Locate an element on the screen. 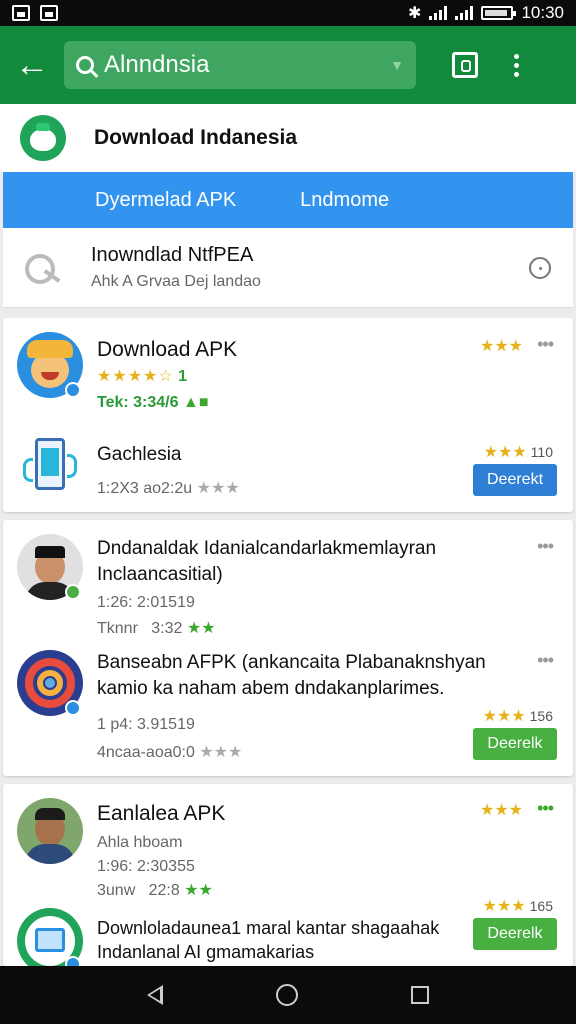  app-meta-2: 4ncaa-aoa0:0 ★★★ is located at coordinates (170, 752).